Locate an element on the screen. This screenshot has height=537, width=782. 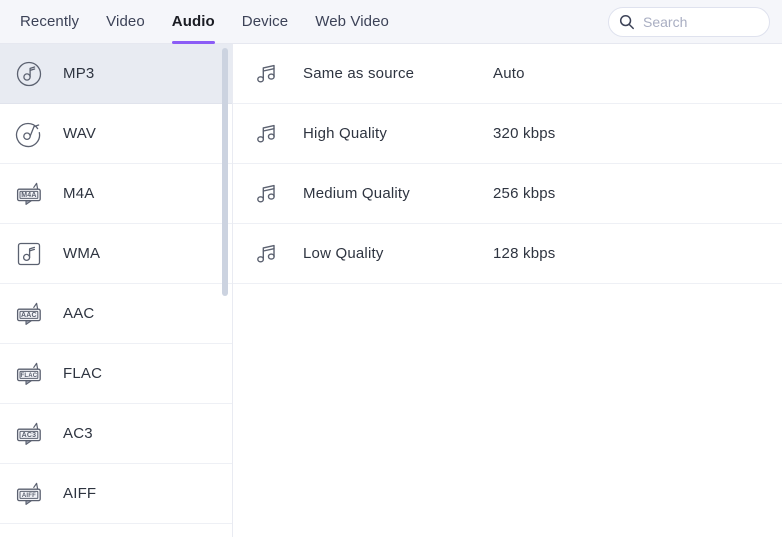
sidebar-item-wav: WAV is located at coordinates (116, 134).